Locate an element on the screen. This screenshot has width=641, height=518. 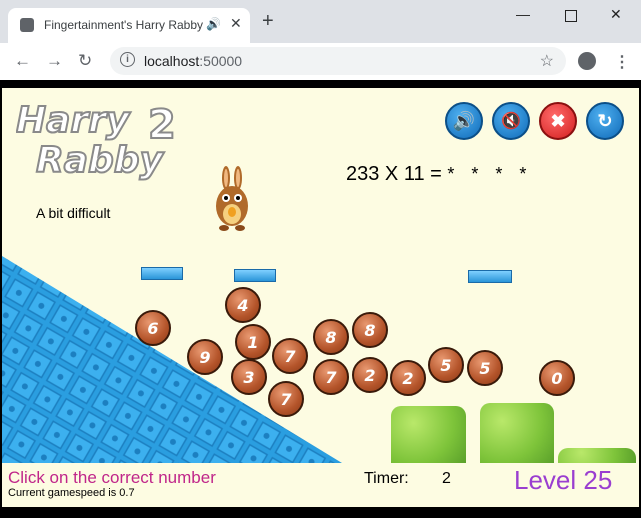
tab-title: Fingertainment's Harry Rabby is located at coordinates (124, 25).